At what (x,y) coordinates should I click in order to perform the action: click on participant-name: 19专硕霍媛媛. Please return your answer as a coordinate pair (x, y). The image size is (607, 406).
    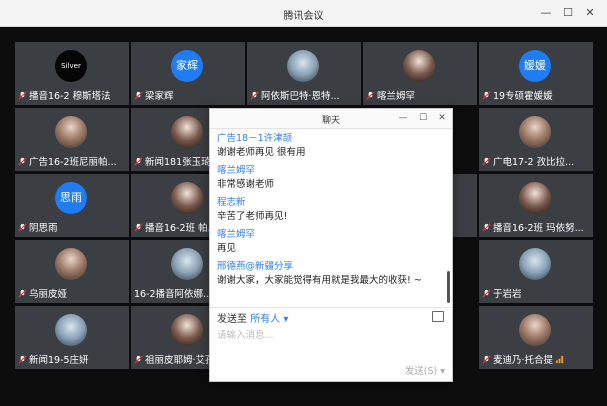
    Looking at the image, I should click on (523, 96).